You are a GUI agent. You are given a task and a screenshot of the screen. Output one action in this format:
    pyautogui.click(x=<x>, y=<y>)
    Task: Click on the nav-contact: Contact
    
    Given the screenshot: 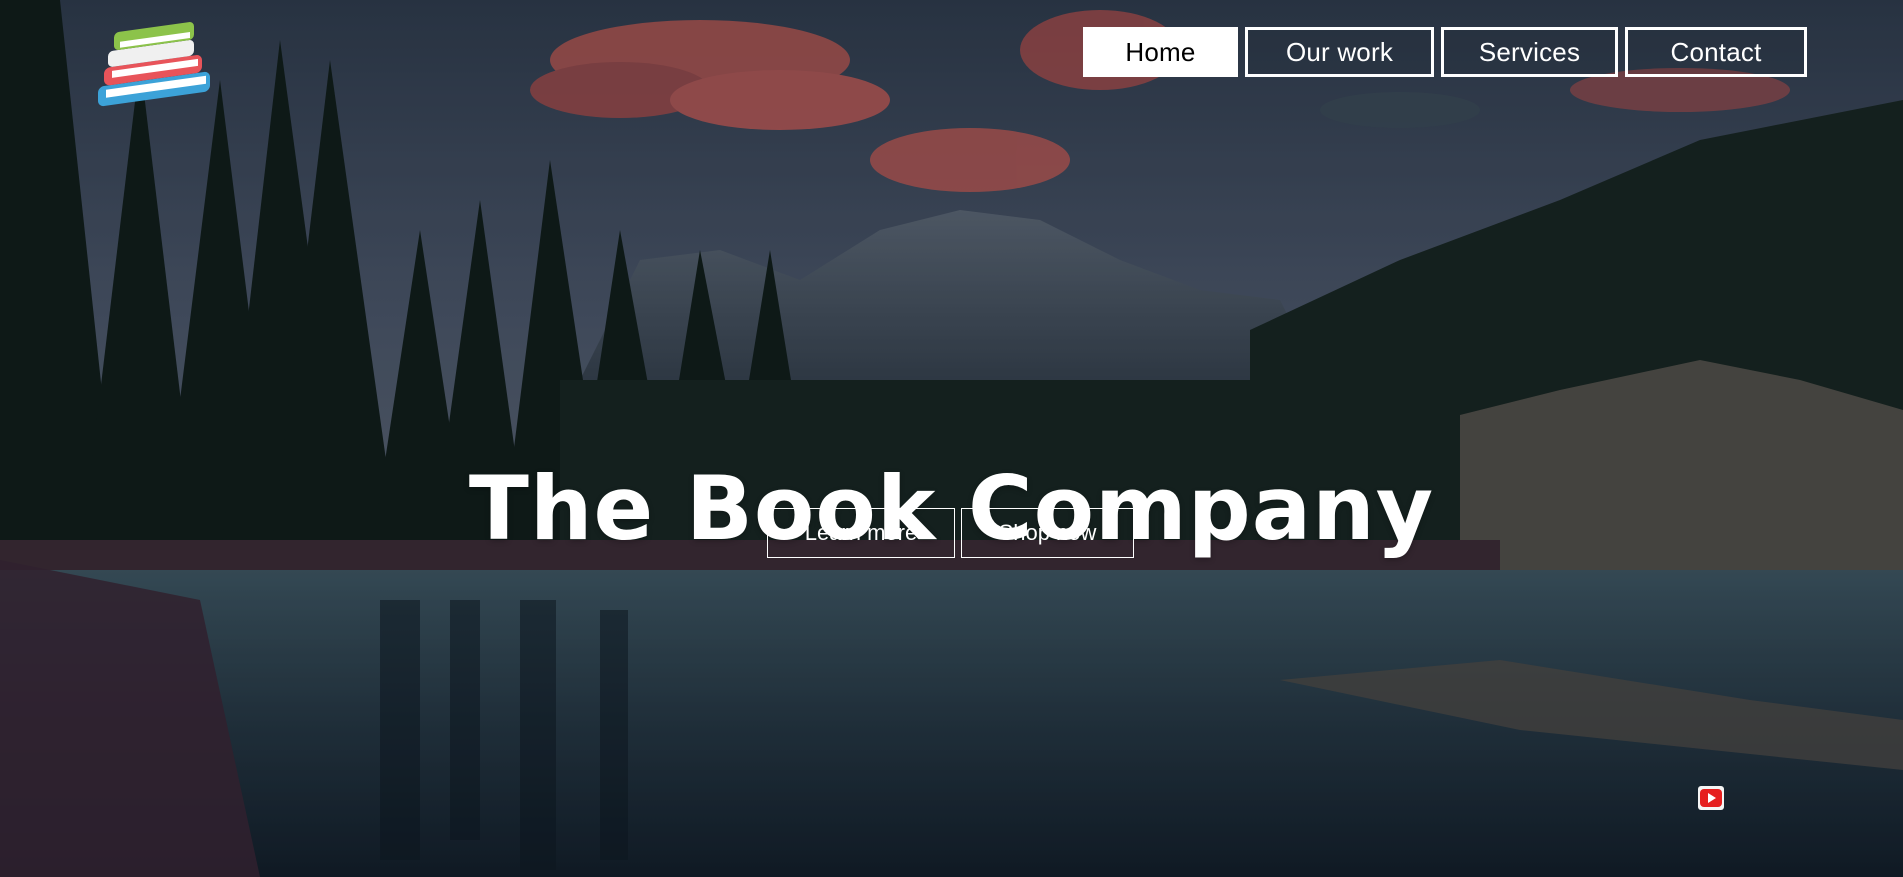 What is the action you would take?
    pyautogui.click(x=1716, y=52)
    